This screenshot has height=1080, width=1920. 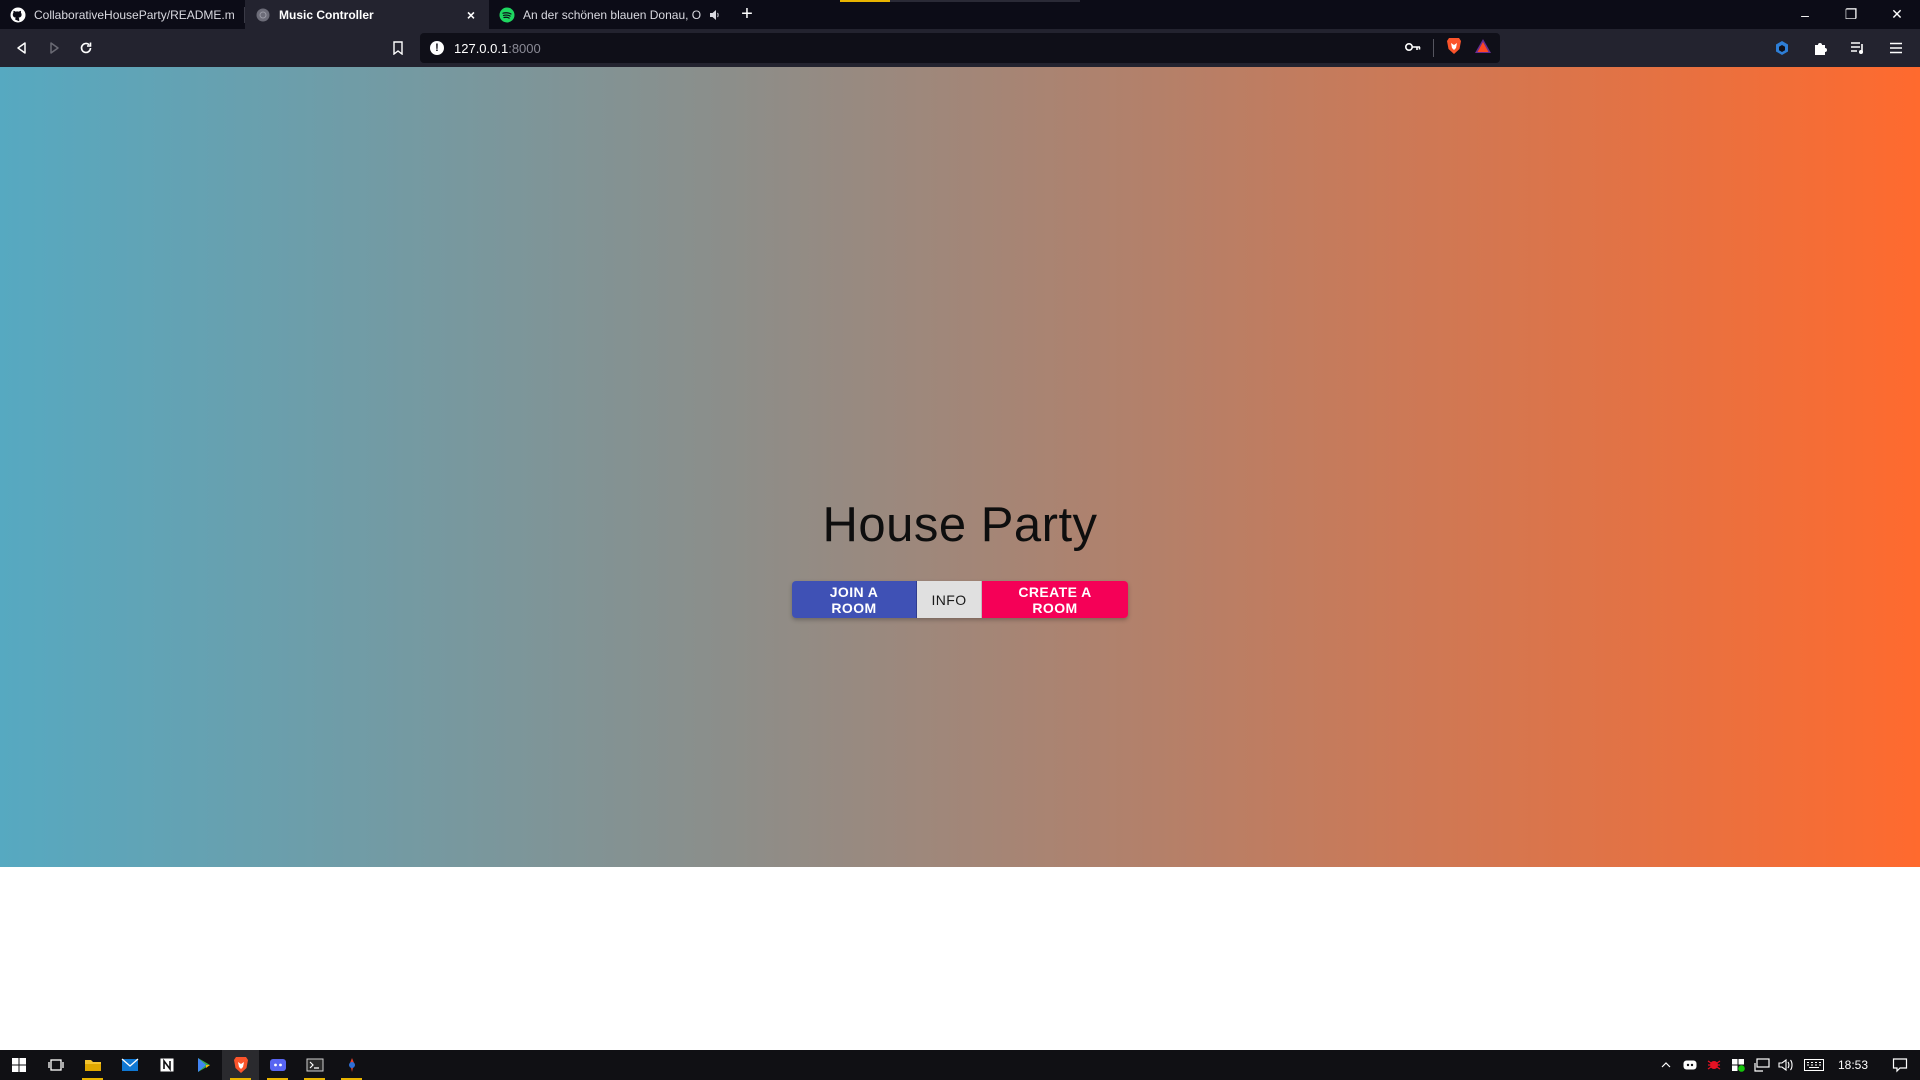 I want to click on bookmark-button, so click(x=398, y=48).